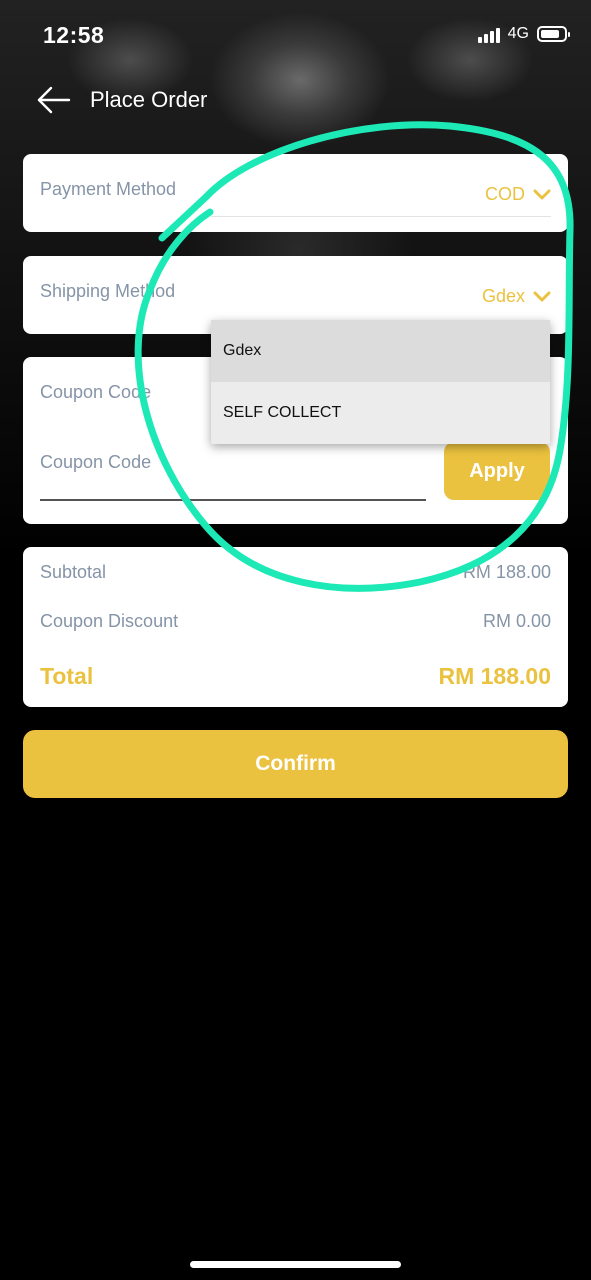  I want to click on confirm-button: Confirm, so click(295, 764).